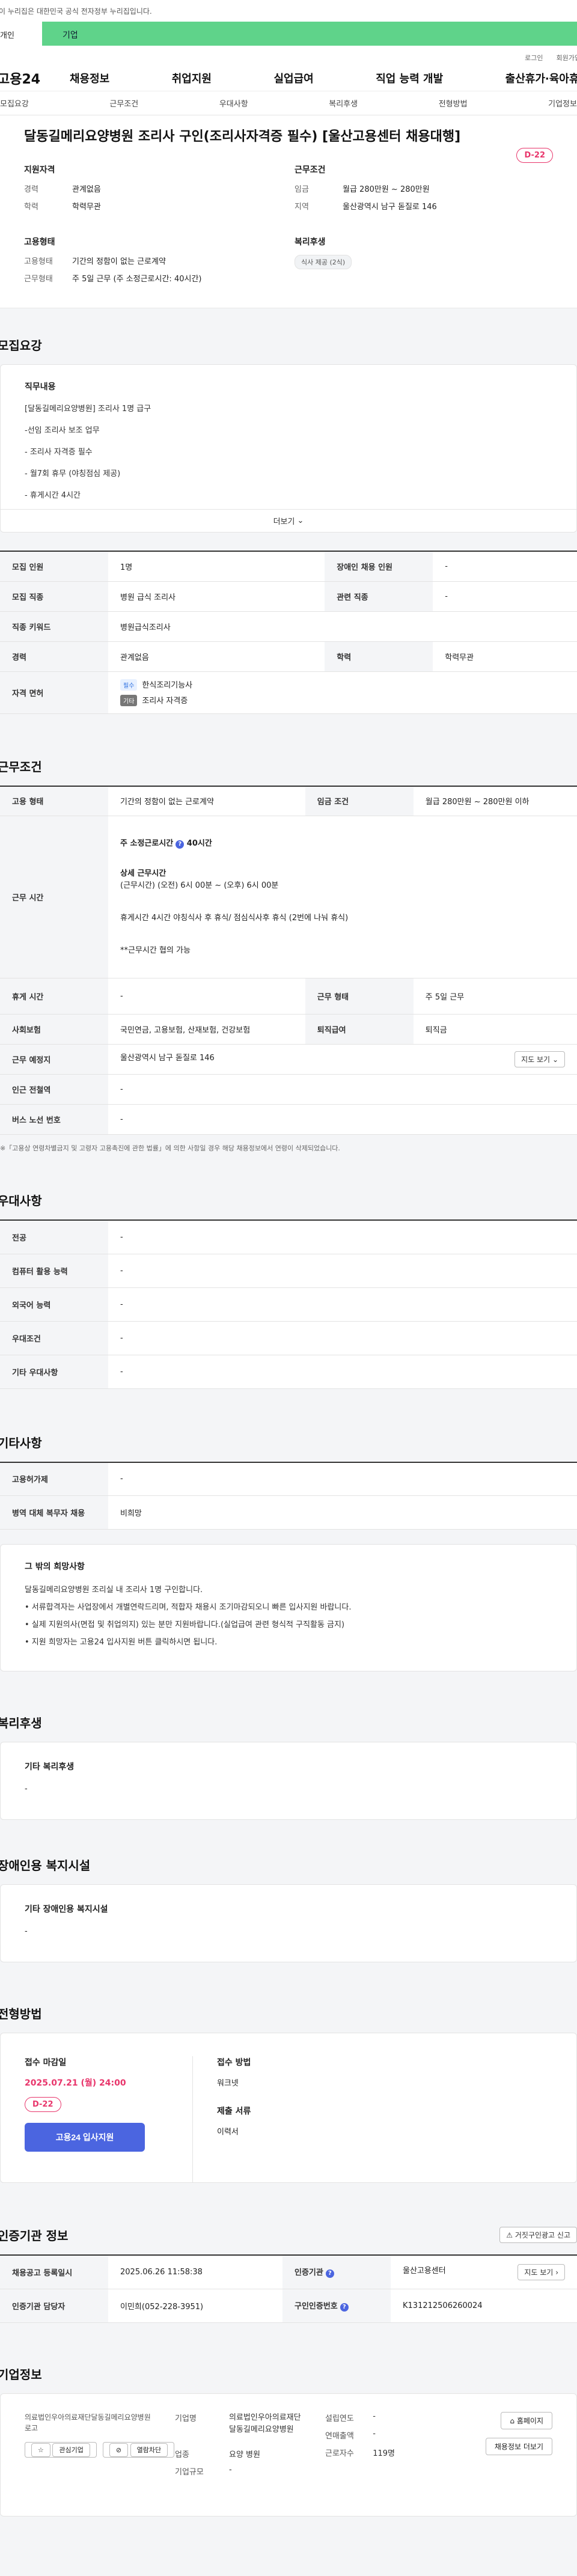  What do you see at coordinates (54, 692) in the screenshot?
I see `row-label: 자격 면허` at bounding box center [54, 692].